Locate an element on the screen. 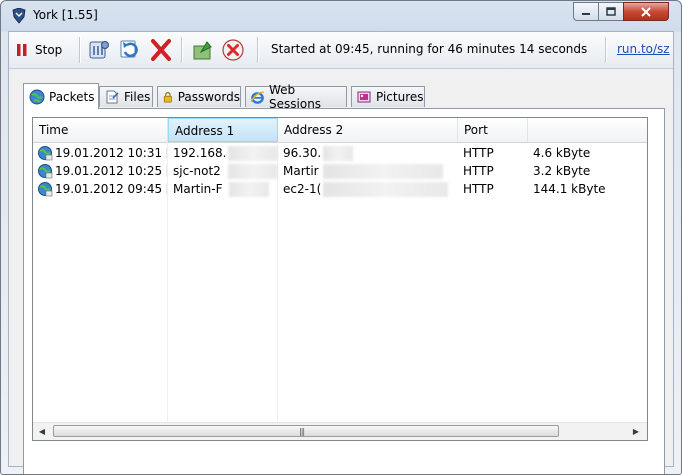 The image size is (682, 475). window-title: York [1.55] is located at coordinates (65, 15).